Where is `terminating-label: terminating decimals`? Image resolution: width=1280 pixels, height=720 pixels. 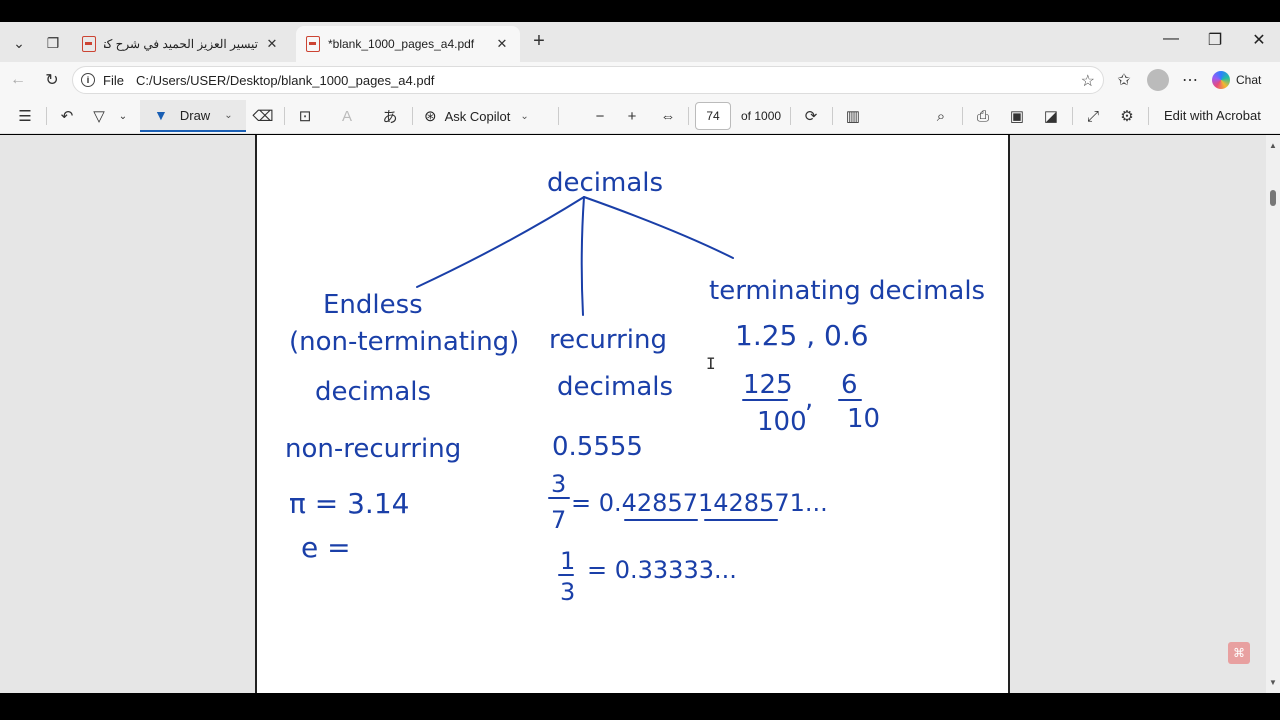
terminating-label: terminating decimals is located at coordinates (847, 291).